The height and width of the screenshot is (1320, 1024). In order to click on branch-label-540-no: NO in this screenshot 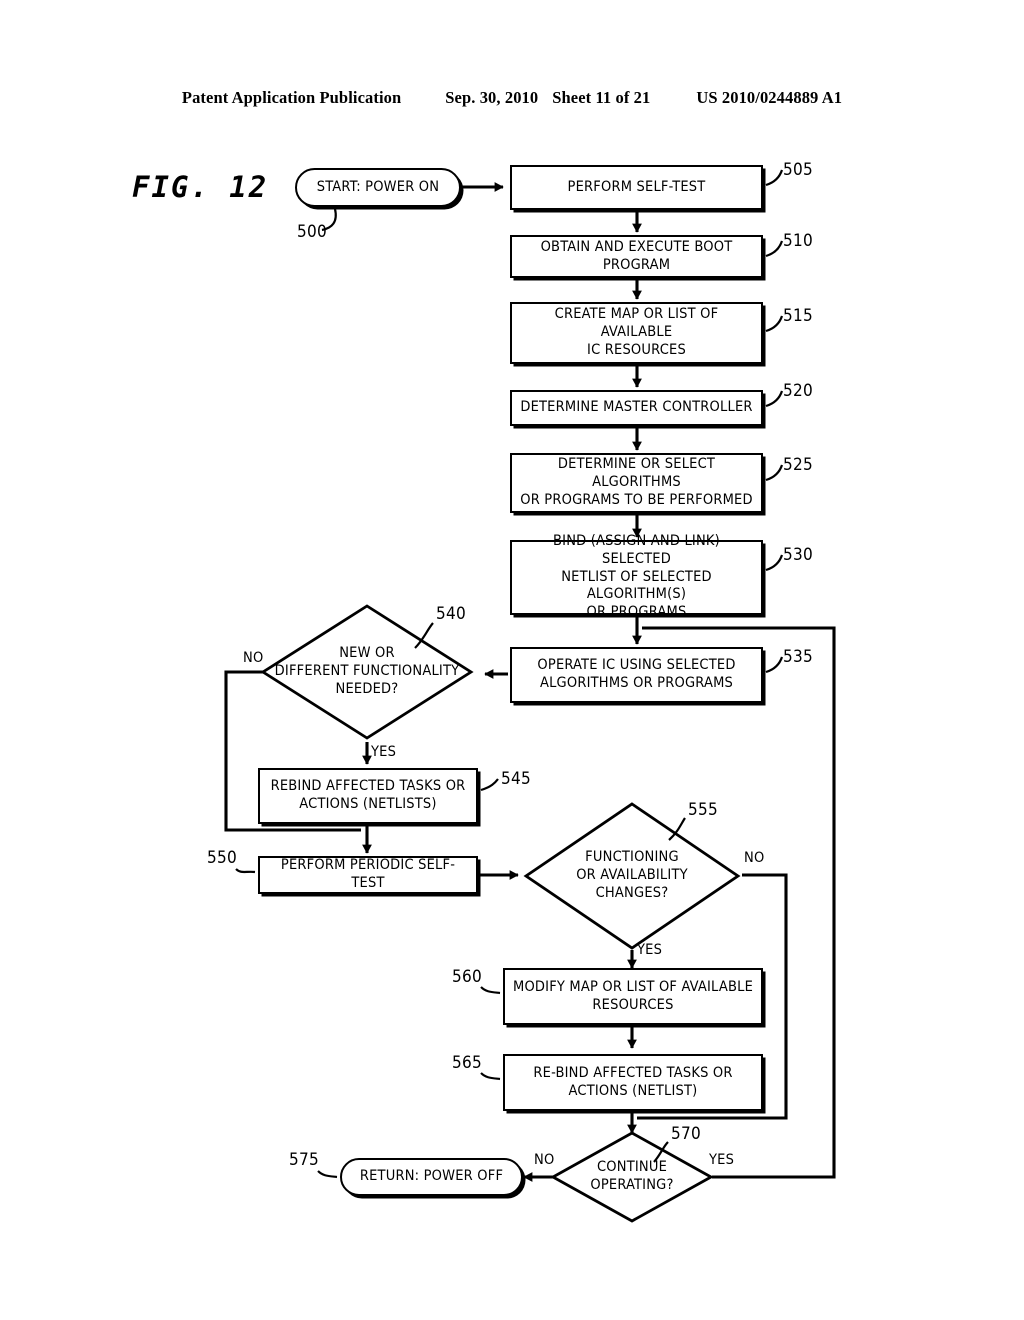, I will do `click(253, 658)`.